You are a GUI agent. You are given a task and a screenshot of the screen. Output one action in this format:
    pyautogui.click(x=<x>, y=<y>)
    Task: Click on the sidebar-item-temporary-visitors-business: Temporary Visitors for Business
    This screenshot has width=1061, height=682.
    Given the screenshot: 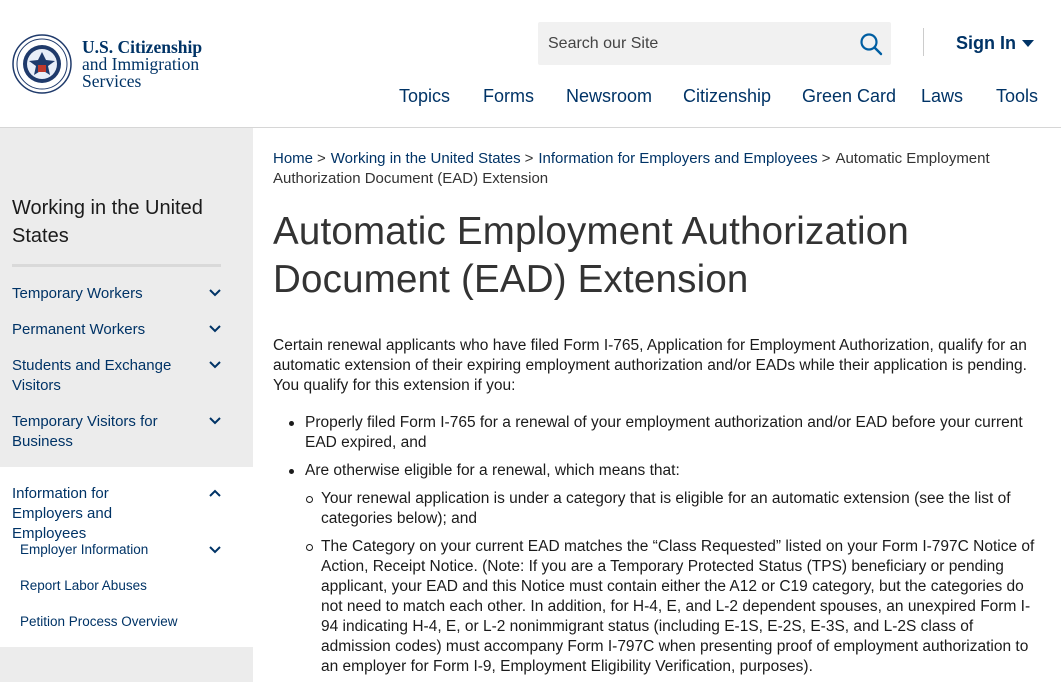 What is the action you would take?
    pyautogui.click(x=117, y=432)
    